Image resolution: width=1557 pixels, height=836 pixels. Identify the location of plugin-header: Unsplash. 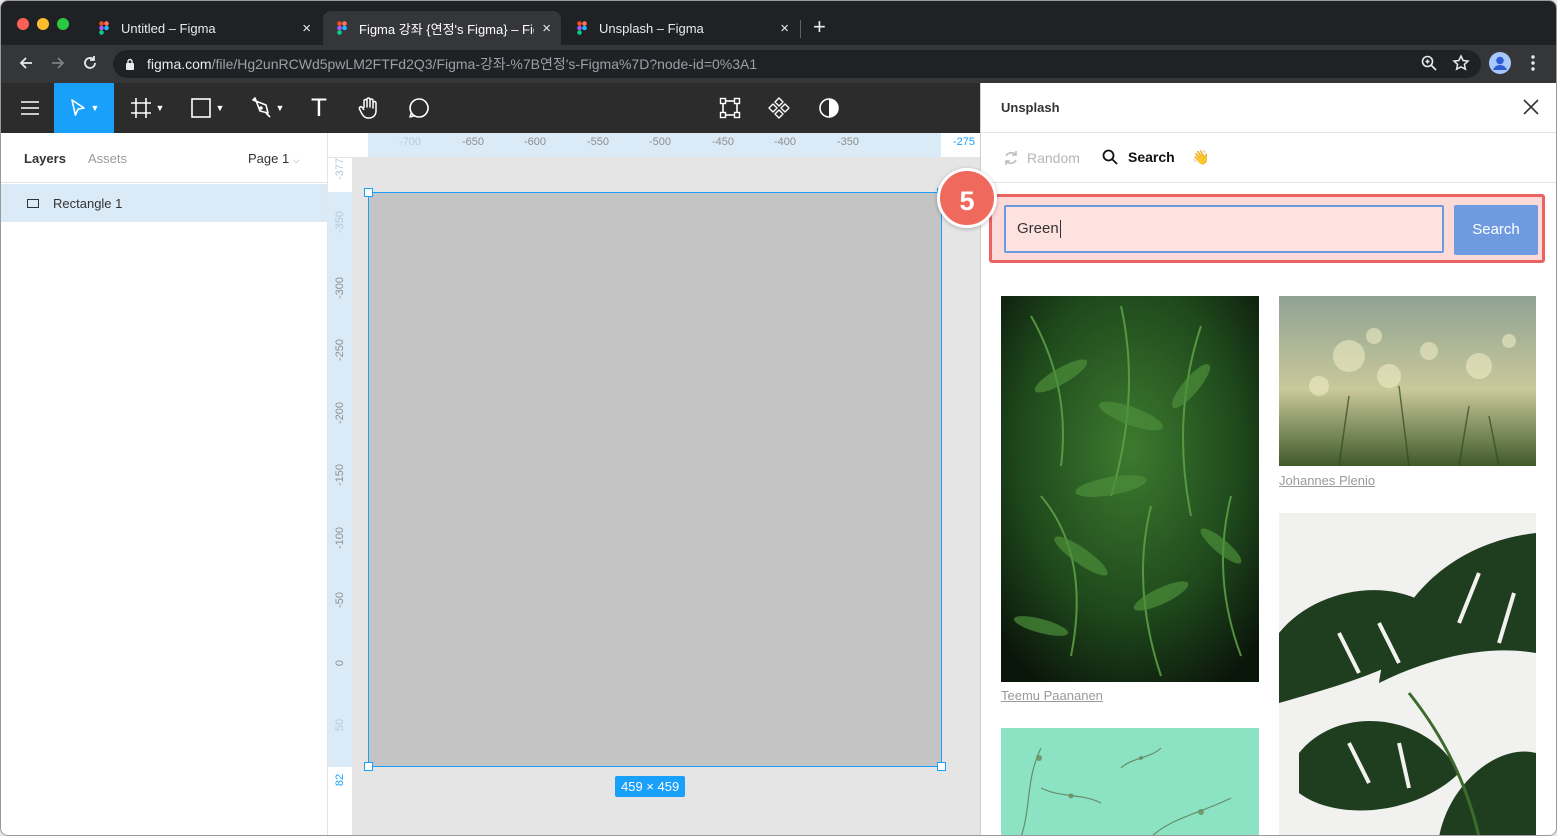
(1268, 108).